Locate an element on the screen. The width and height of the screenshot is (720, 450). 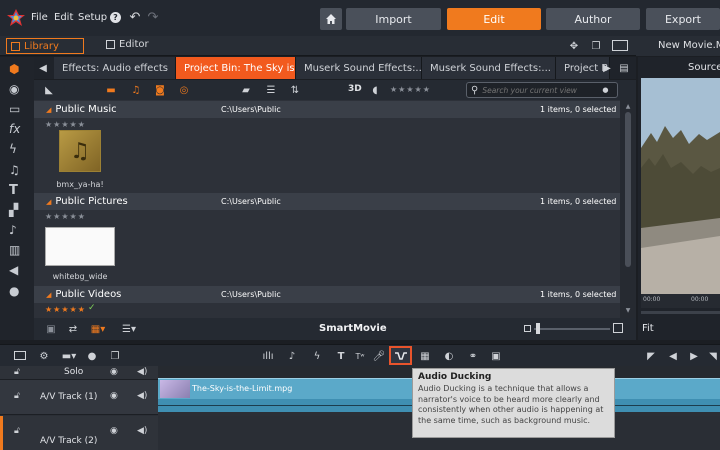
view-list-icon: ☰ is located at coordinates (271, 90).